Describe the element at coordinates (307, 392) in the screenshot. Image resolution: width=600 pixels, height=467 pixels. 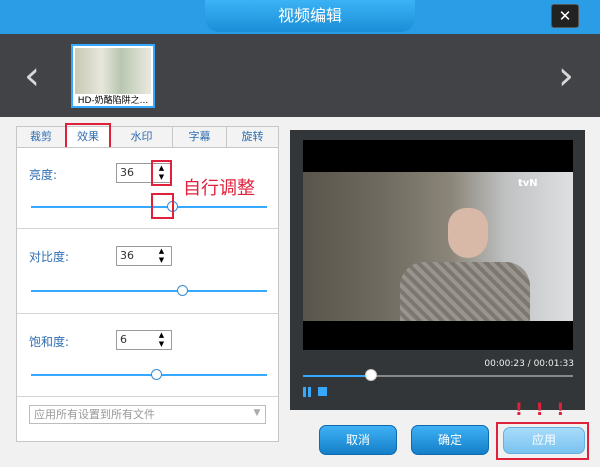
I see `pause-icon` at that location.